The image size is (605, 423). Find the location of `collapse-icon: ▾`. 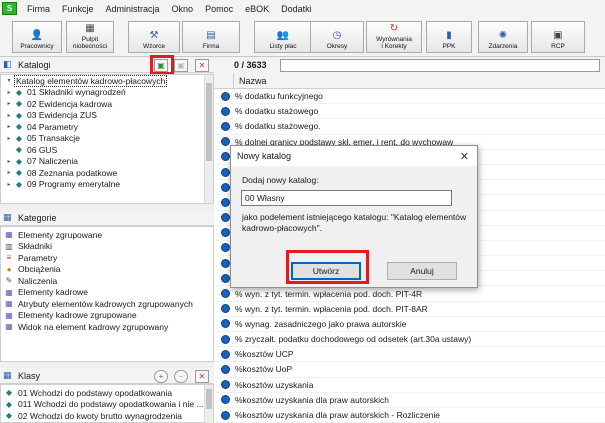

collapse-icon: ▾ is located at coordinates (9, 80).